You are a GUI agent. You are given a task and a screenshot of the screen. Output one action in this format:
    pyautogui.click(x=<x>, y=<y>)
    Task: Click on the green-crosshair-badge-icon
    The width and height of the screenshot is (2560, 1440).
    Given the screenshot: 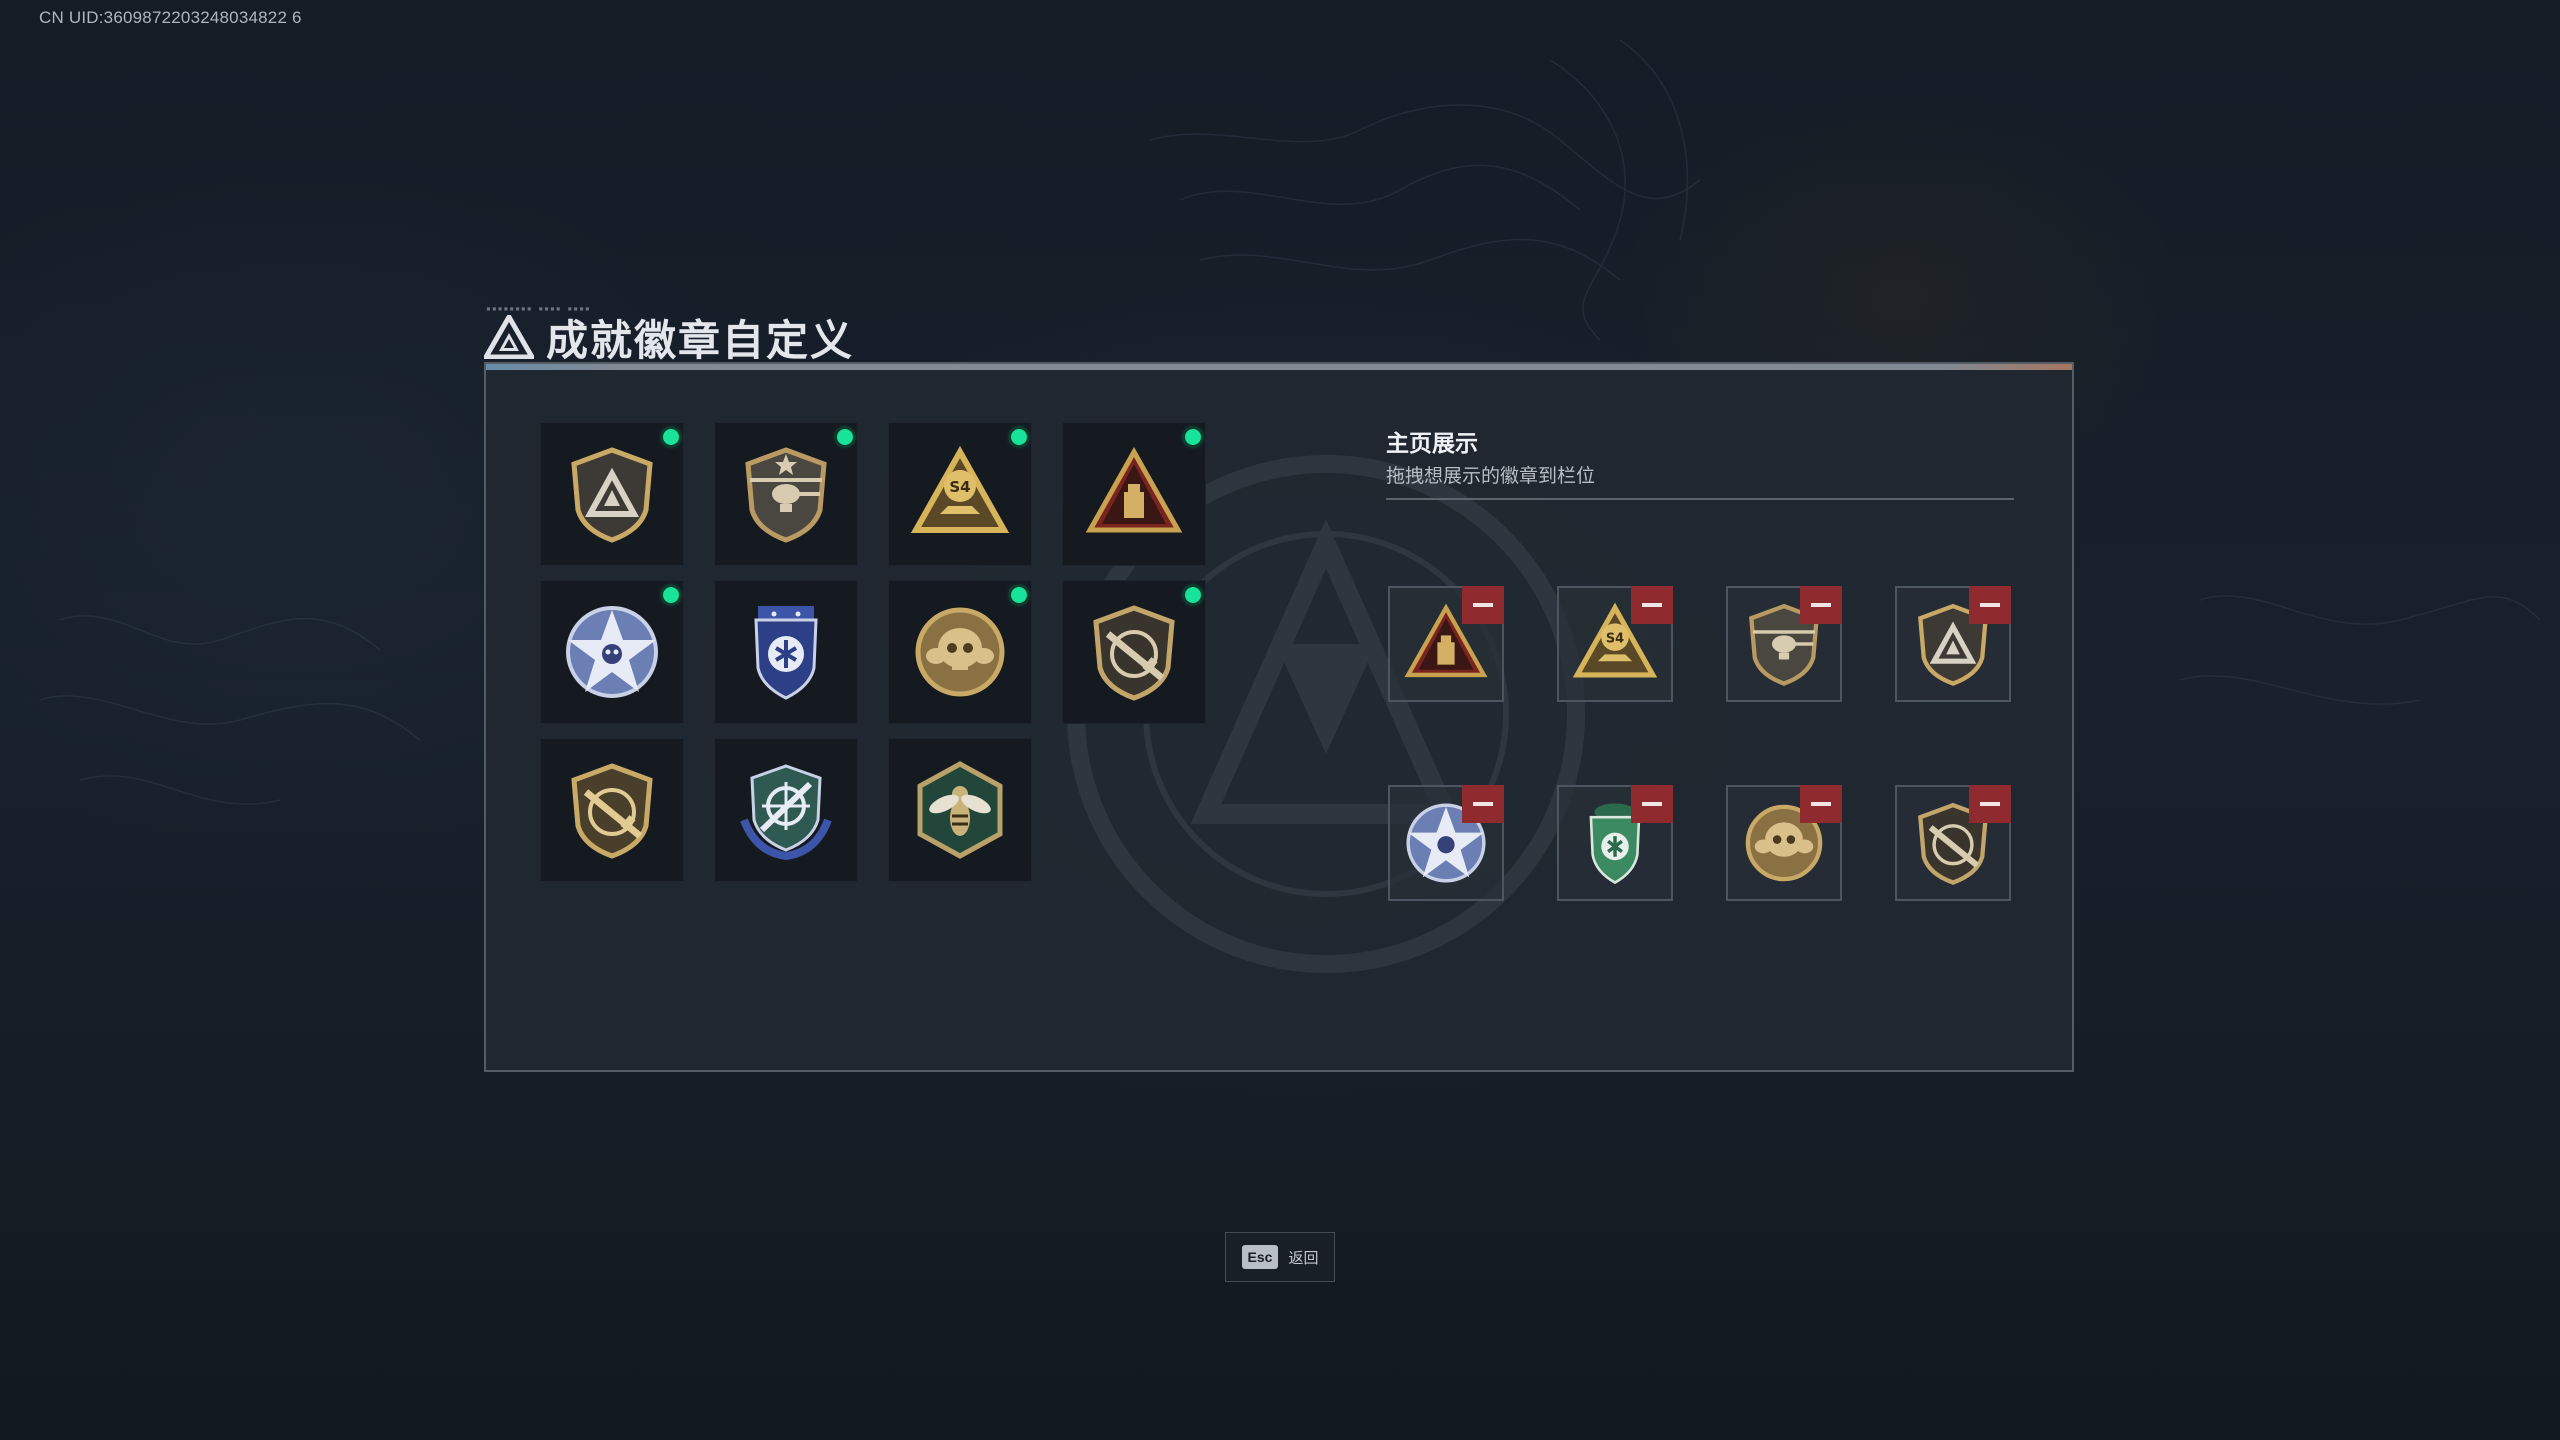 What is the action you would take?
    pyautogui.click(x=786, y=812)
    